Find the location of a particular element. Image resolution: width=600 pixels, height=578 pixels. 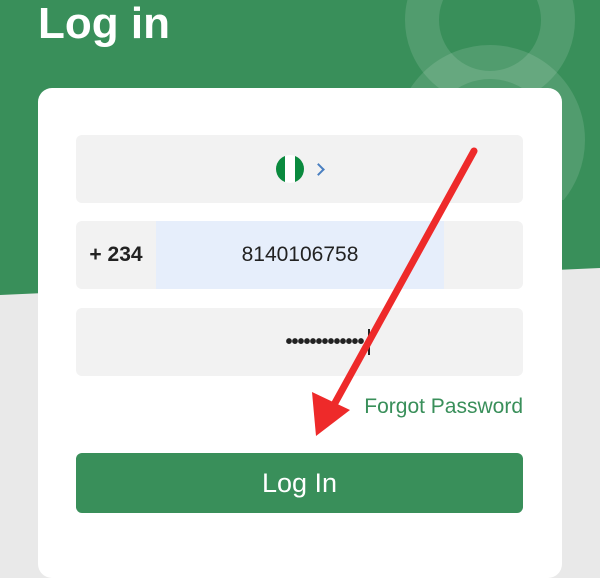

country-code-prefix: + 234 is located at coordinates (116, 254).